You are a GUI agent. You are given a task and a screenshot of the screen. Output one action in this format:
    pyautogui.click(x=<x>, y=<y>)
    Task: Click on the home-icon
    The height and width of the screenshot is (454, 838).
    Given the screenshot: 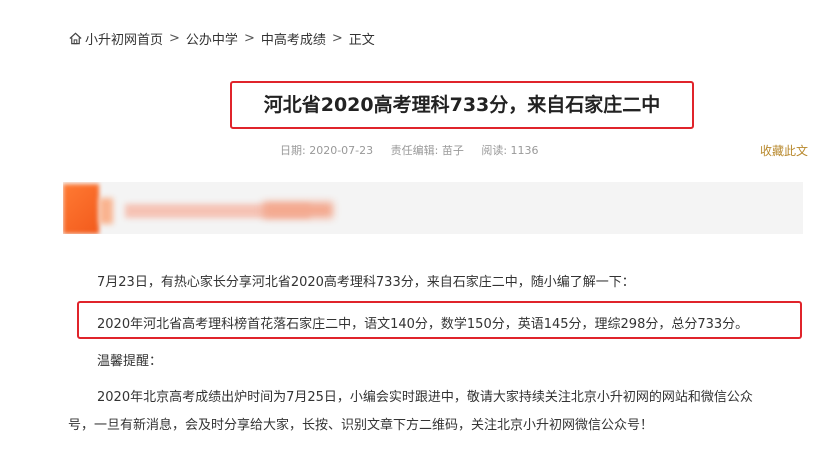 What is the action you would take?
    pyautogui.click(x=75, y=38)
    